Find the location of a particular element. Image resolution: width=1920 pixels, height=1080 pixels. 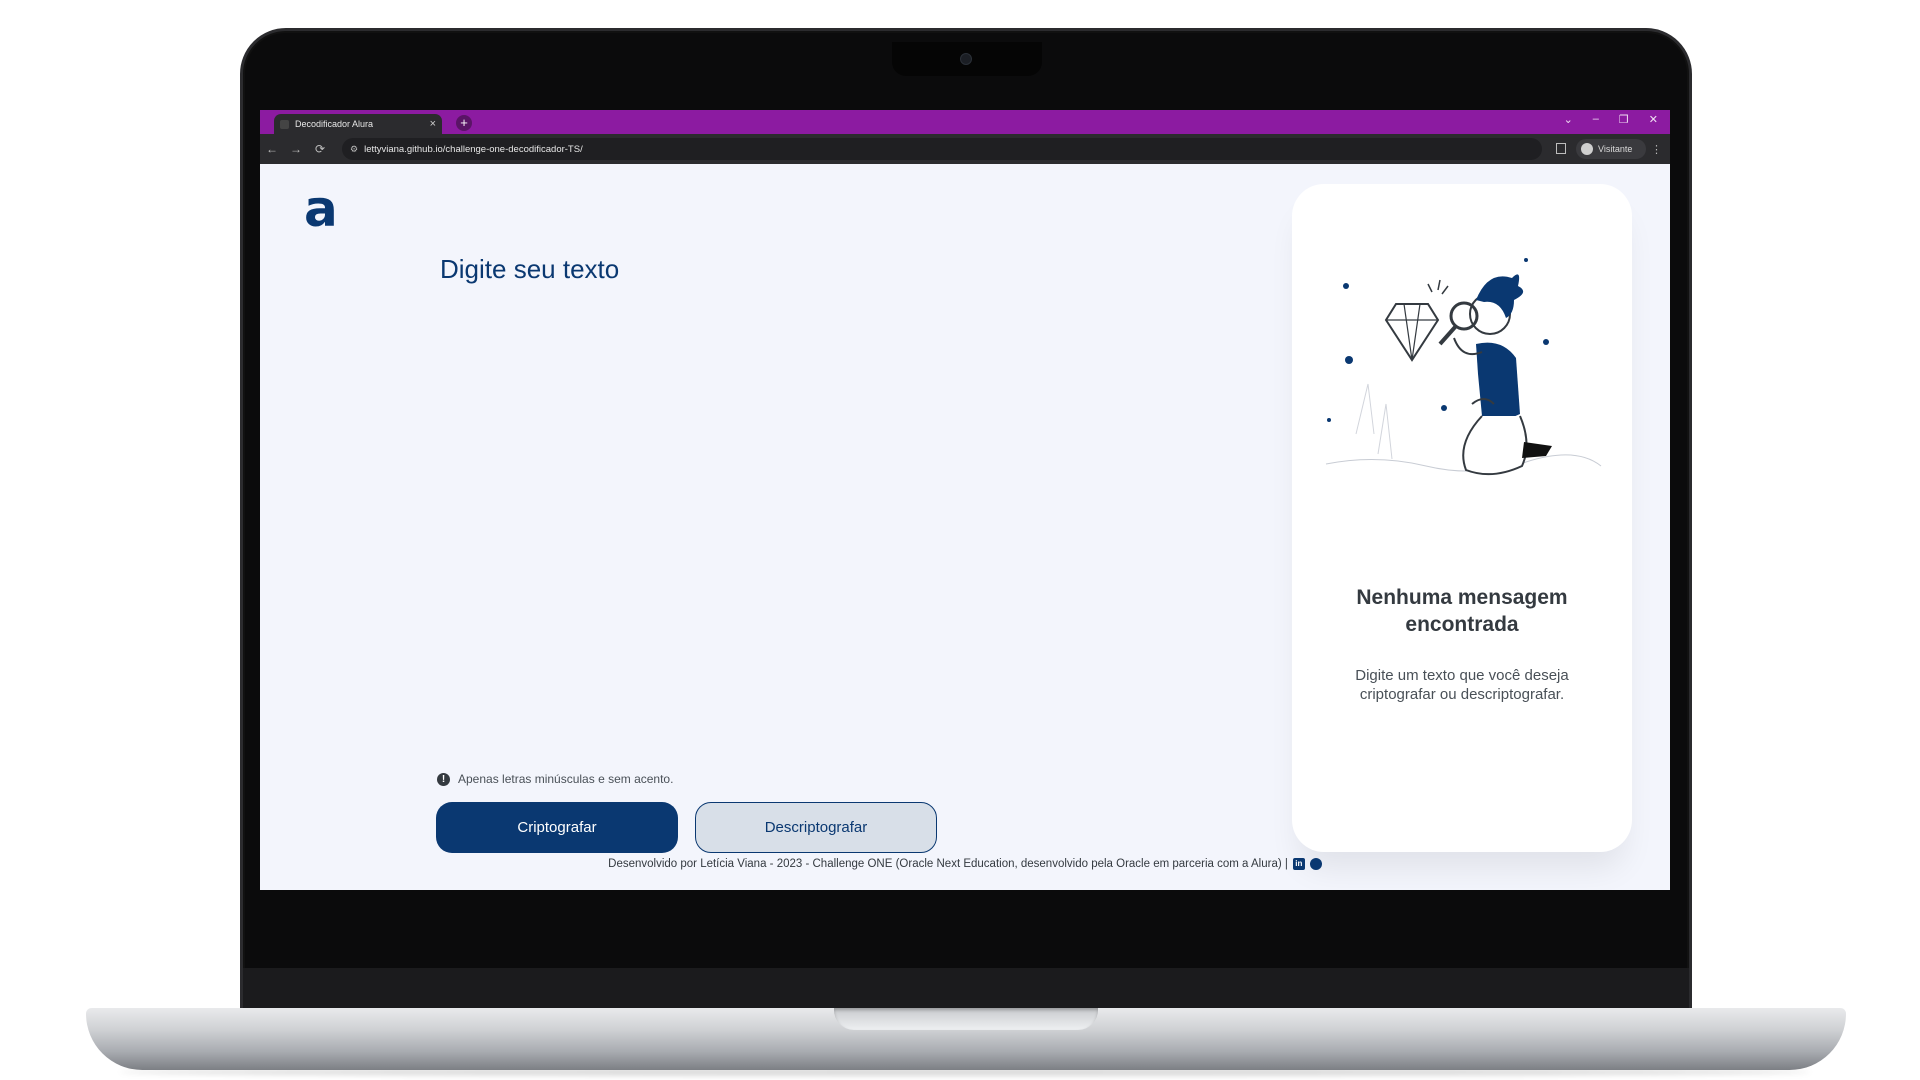

linkedin-icon: in is located at coordinates (1298, 864).